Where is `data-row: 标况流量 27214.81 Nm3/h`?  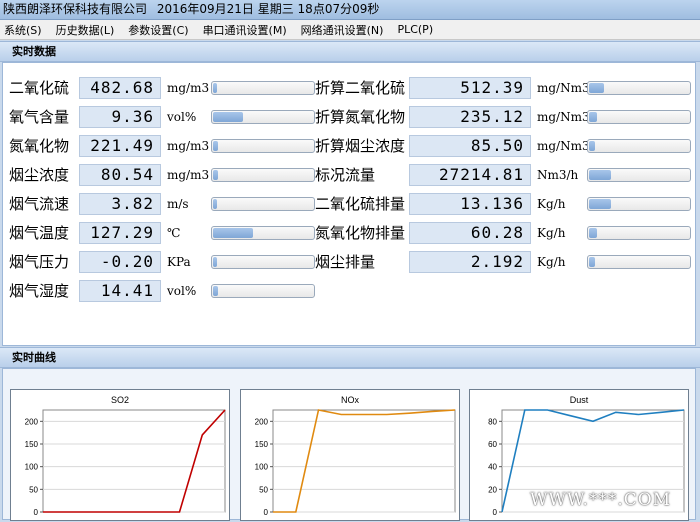
data-row: 标况流量 27214.81 Nm3/h is located at coordinates (503, 175).